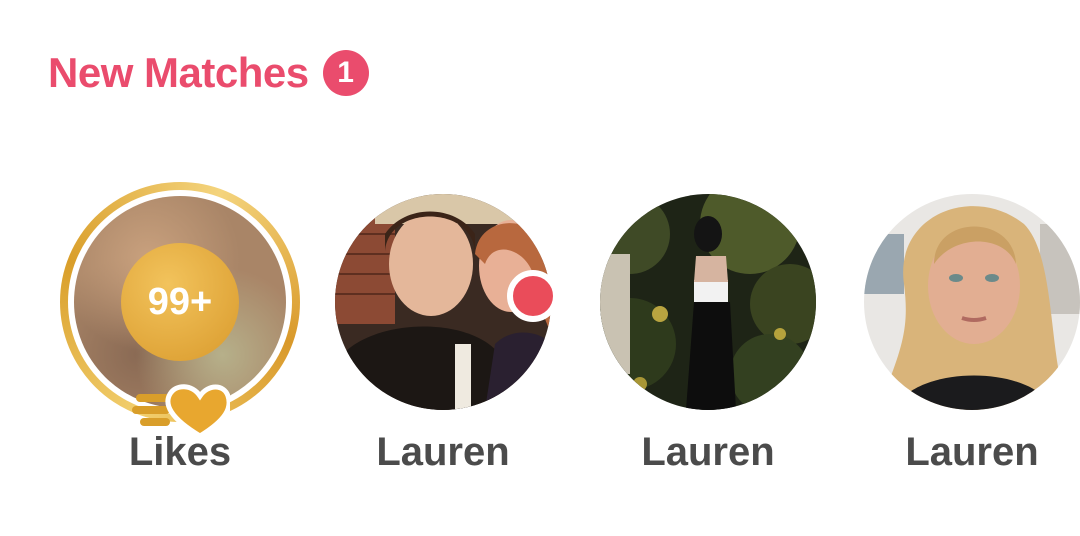  I want to click on section-header: New Matches 1, so click(208, 73).